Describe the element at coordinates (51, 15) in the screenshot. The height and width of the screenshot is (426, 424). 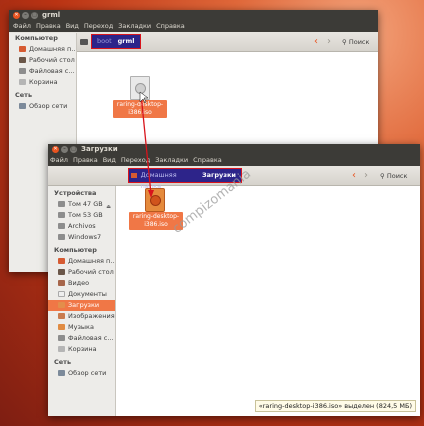
I see `window-title: grml` at that location.